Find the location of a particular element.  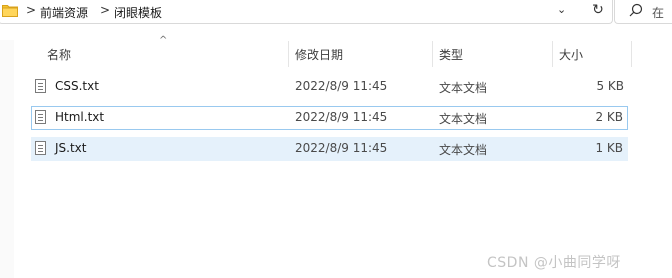

column-header-type: 类型 is located at coordinates (451, 56).